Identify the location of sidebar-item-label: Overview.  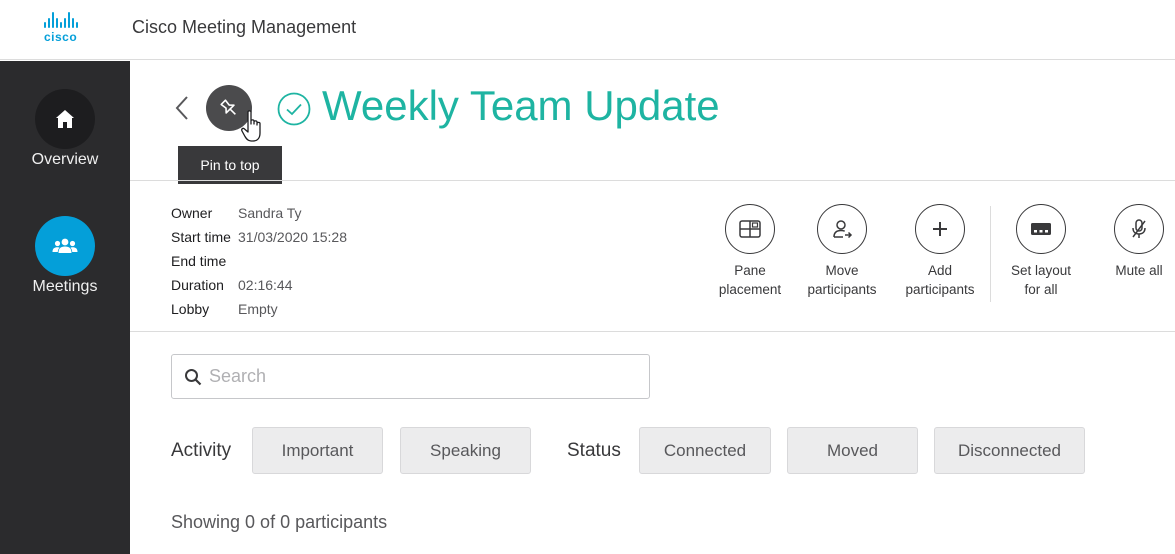
(65, 159).